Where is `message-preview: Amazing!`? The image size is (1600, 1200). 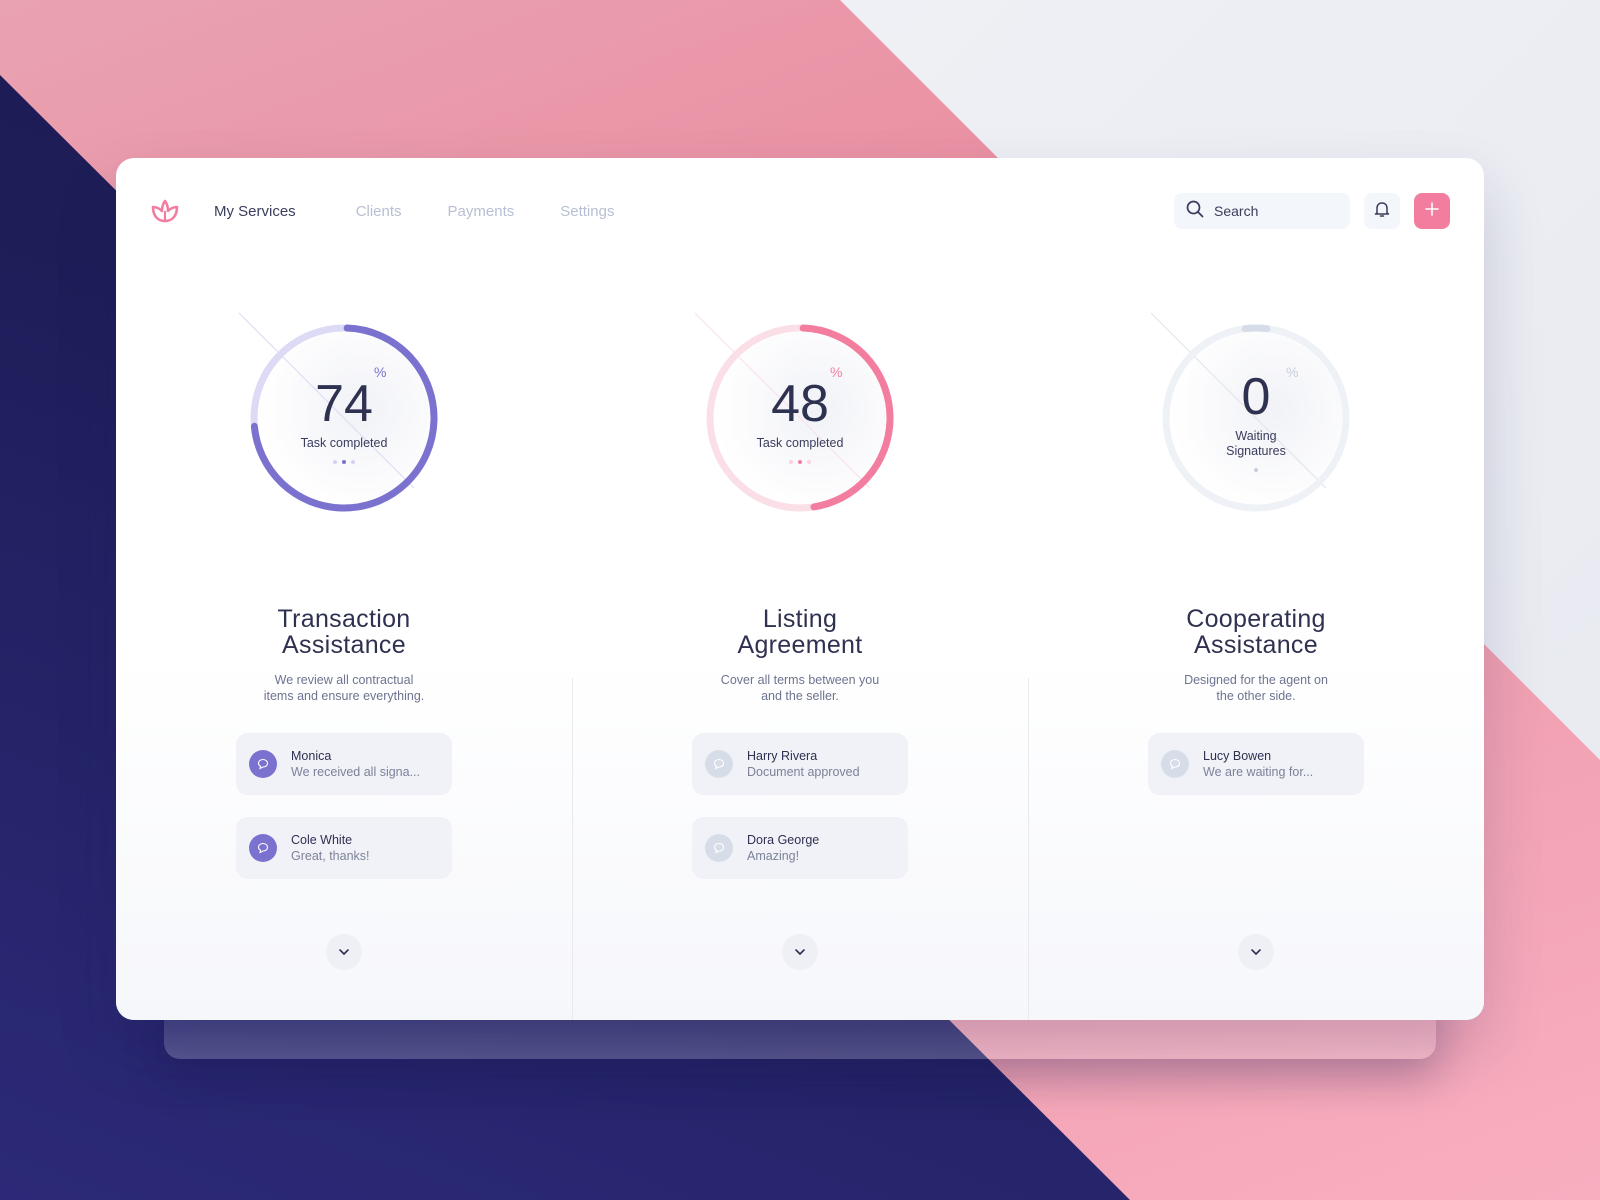
message-preview: Amazing! is located at coordinates (773, 856).